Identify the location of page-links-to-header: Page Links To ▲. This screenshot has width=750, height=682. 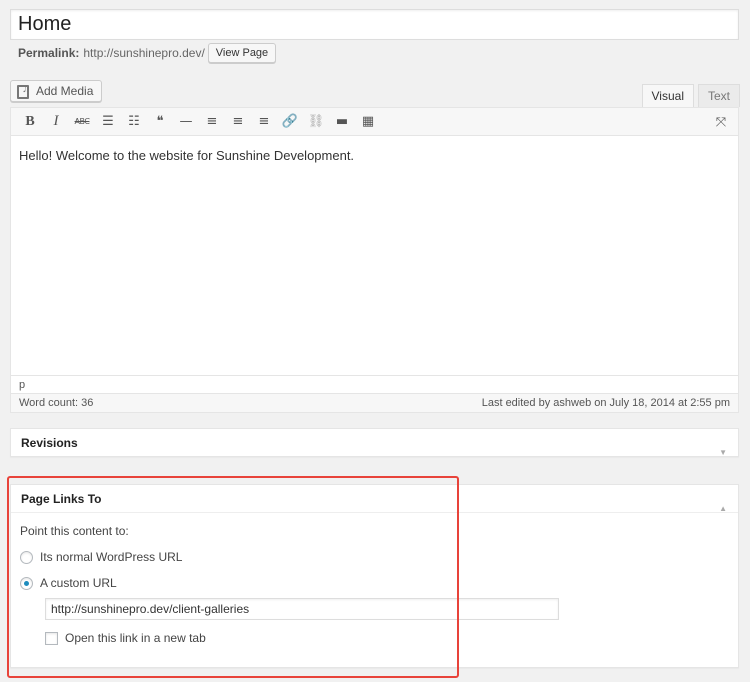
(374, 499).